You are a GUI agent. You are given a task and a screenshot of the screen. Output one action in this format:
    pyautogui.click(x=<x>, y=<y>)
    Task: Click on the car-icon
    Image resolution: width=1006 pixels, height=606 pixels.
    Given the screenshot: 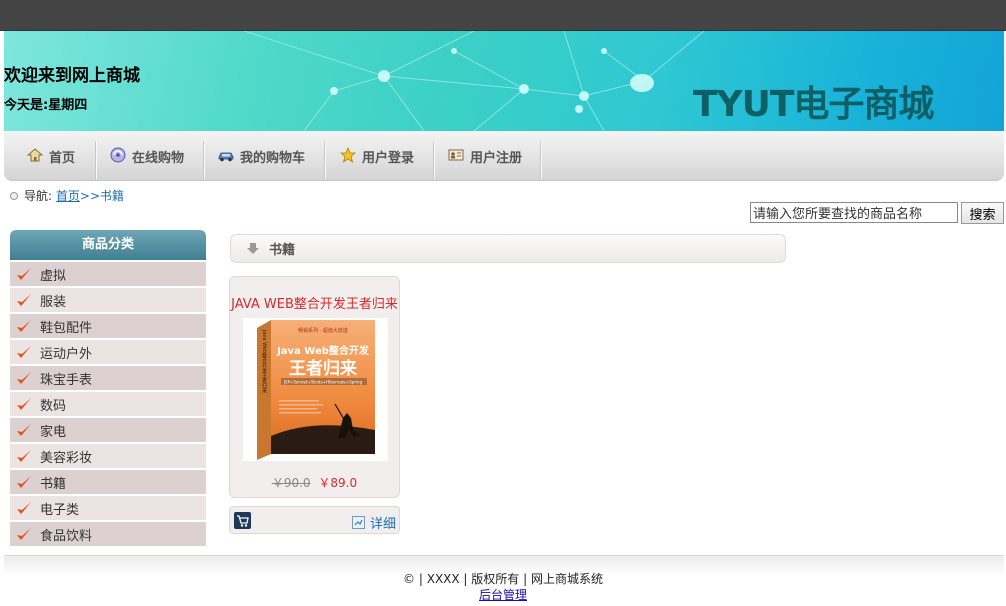 What is the action you would take?
    pyautogui.click(x=226, y=155)
    